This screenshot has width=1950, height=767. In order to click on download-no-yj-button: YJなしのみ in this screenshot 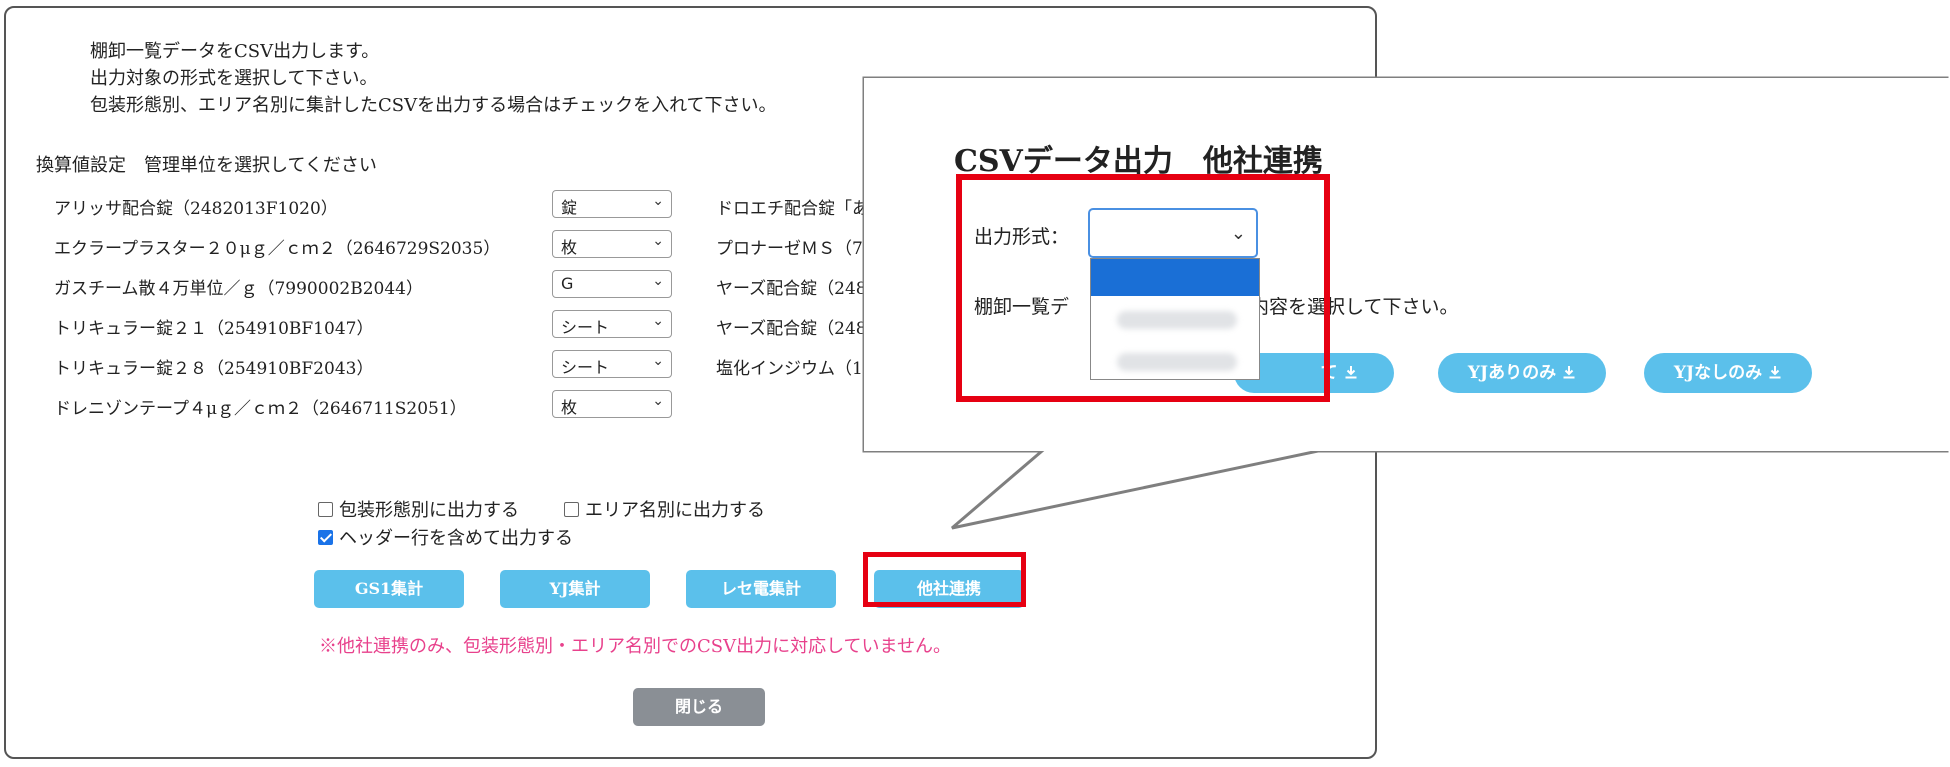, I will do `click(1728, 373)`.